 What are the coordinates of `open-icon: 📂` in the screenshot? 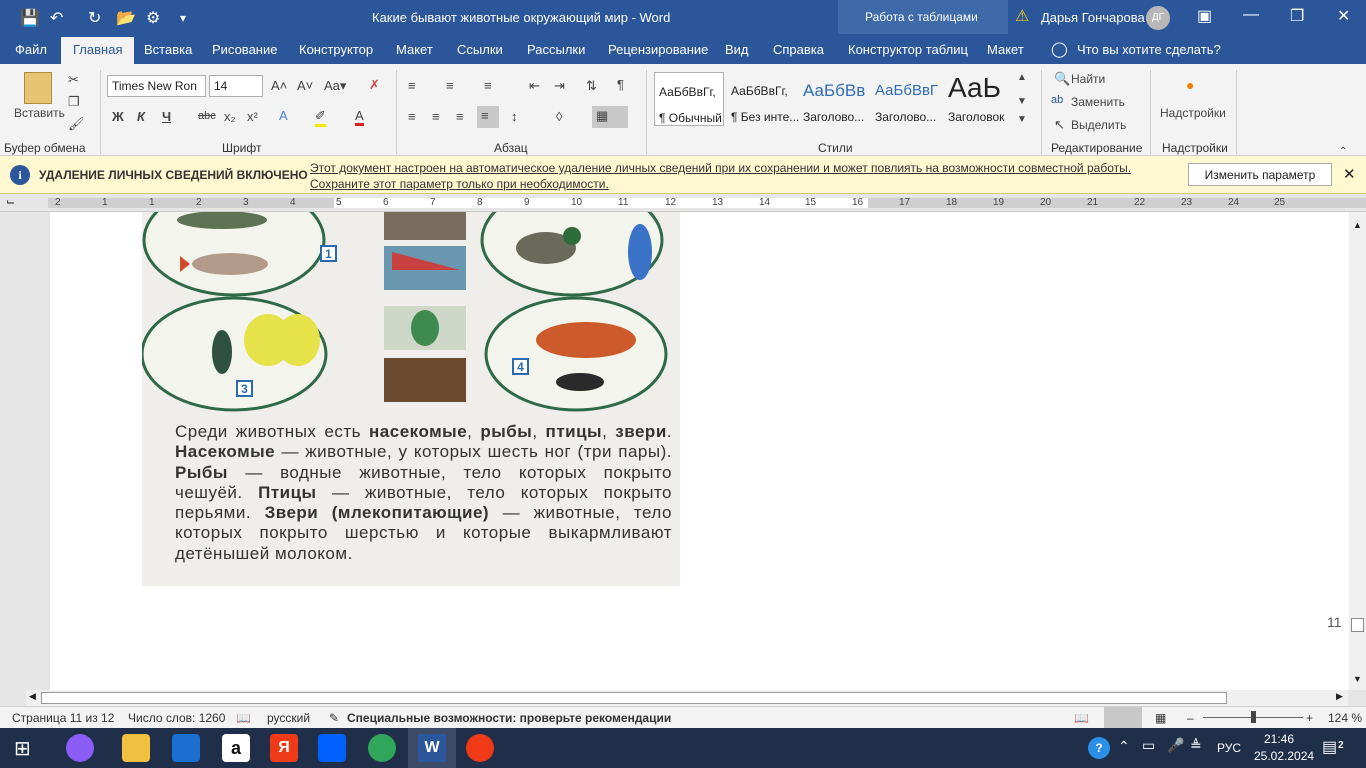 It's located at (126, 18).